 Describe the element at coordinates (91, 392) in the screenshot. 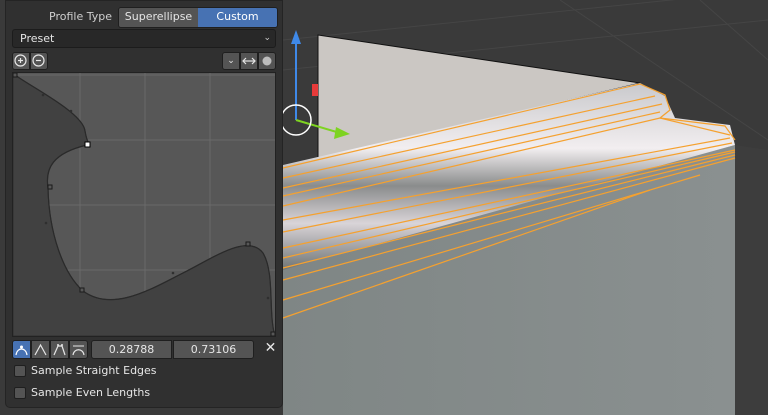

I see `sample-even-lengths-label: Sample Even Lengths` at that location.